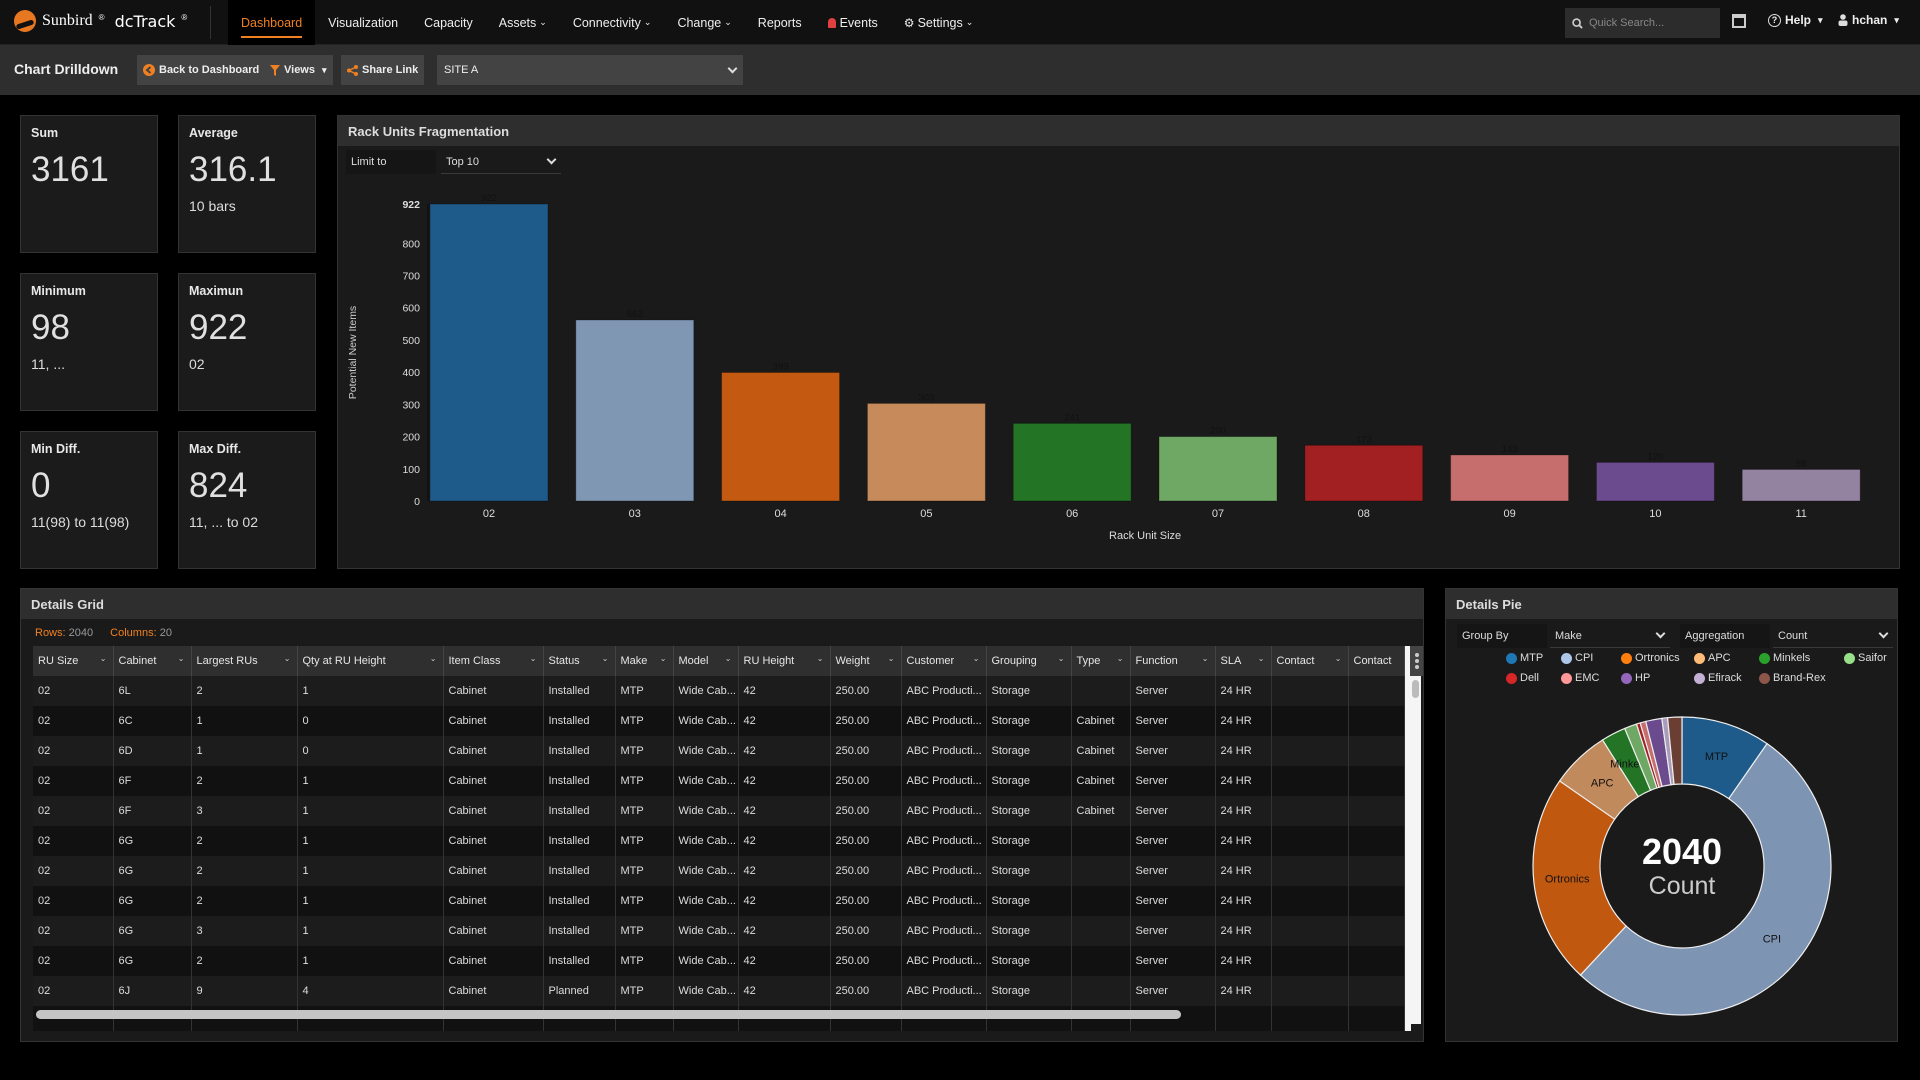 The height and width of the screenshot is (1080, 1920). What do you see at coordinates (938, 22) in the screenshot?
I see `nav-item-settings: ⚙ Settings ⌄` at bounding box center [938, 22].